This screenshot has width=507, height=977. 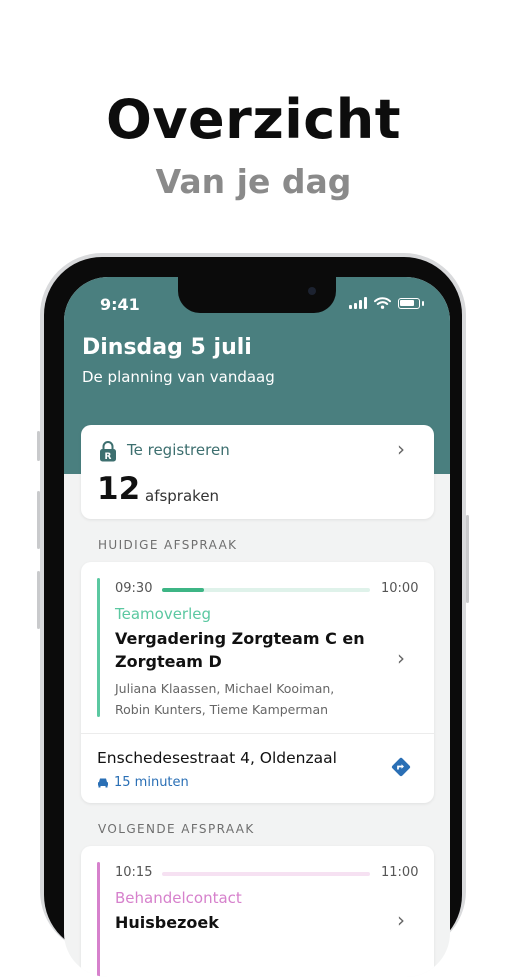 What do you see at coordinates (119, 489) in the screenshot?
I see `register-count: 12` at bounding box center [119, 489].